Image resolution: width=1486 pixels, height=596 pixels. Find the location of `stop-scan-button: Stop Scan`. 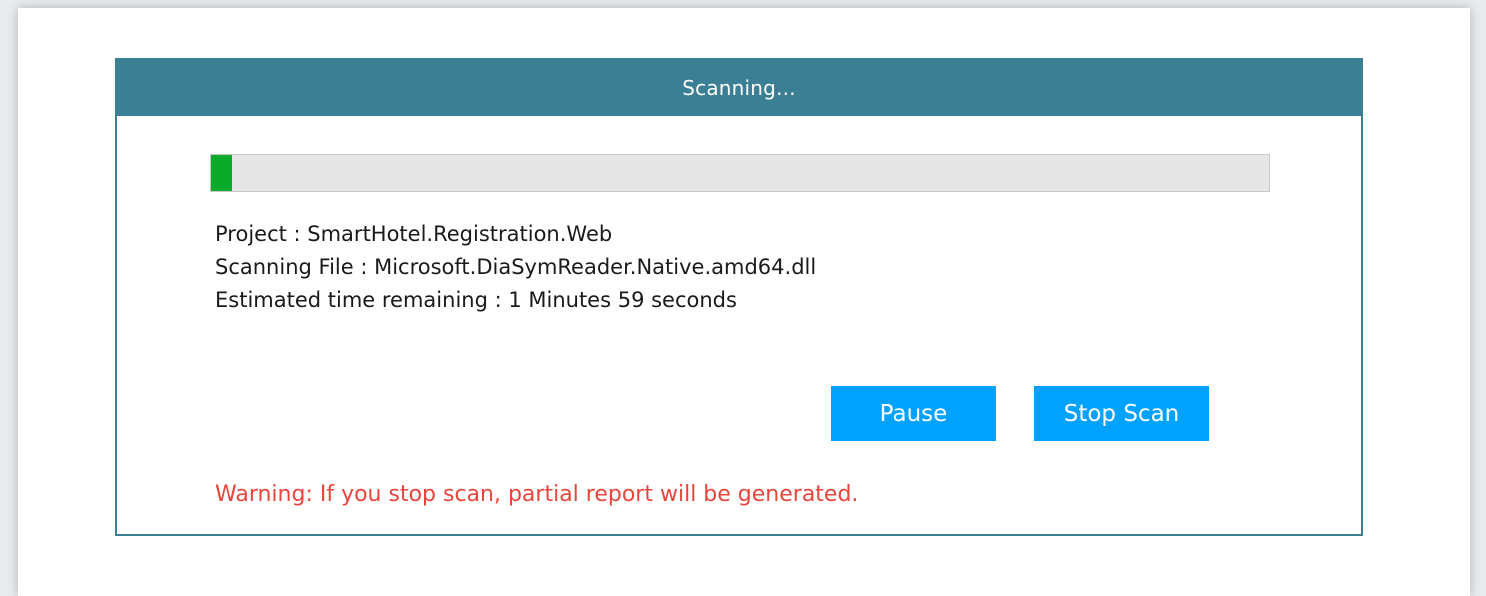

stop-scan-button: Stop Scan is located at coordinates (1121, 413).